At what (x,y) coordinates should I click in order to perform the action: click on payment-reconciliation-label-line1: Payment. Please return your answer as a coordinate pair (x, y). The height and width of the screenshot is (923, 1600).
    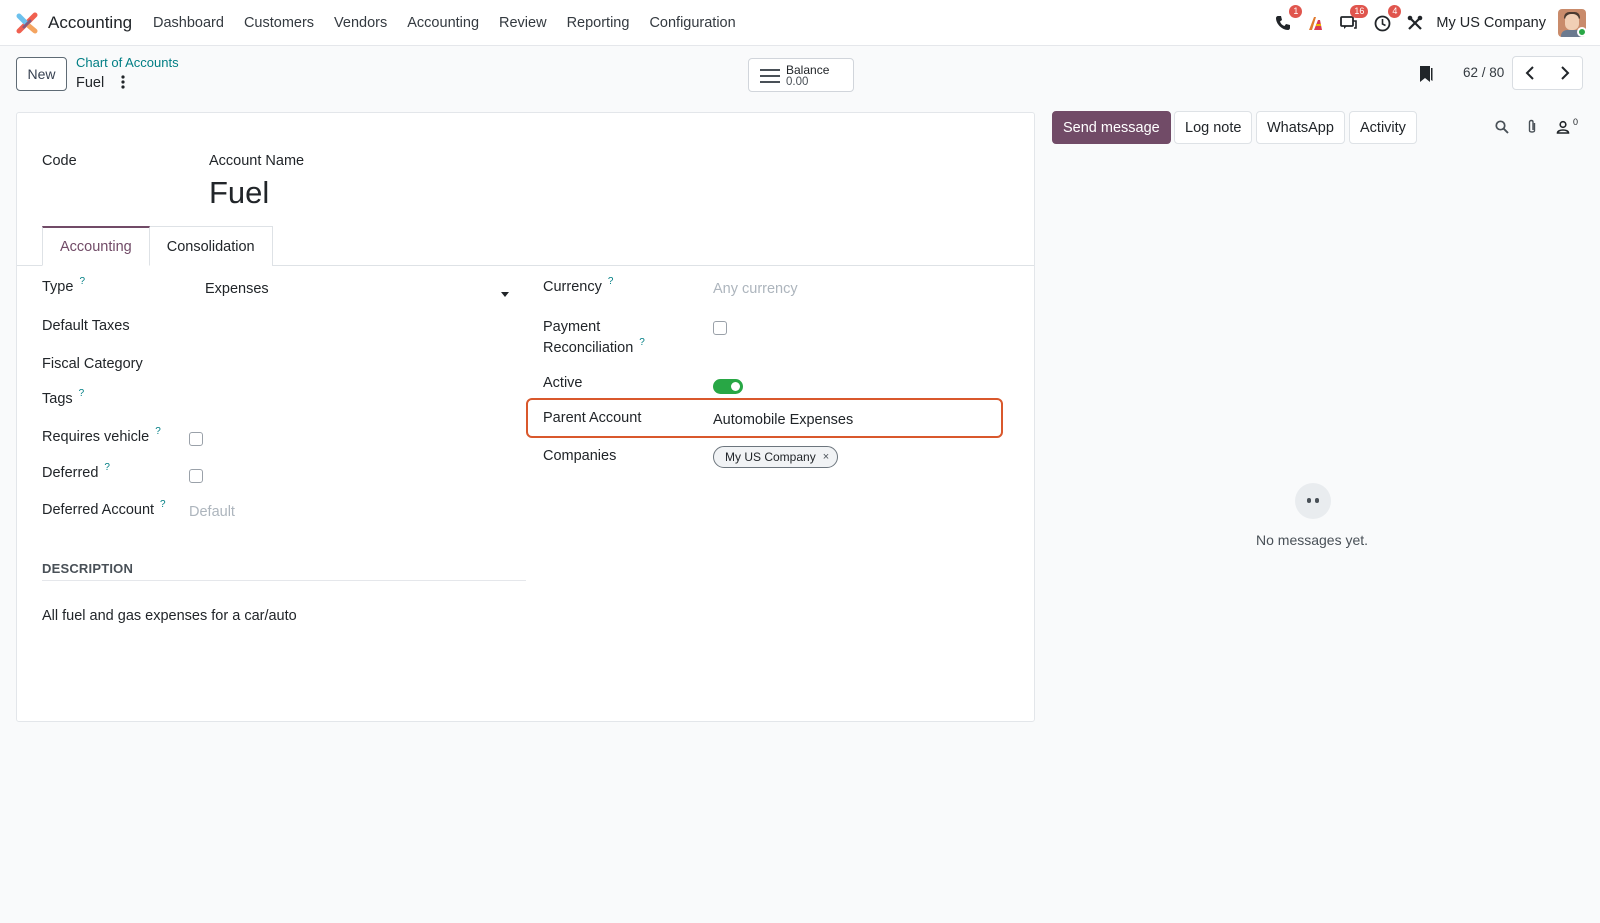
    Looking at the image, I should click on (572, 327).